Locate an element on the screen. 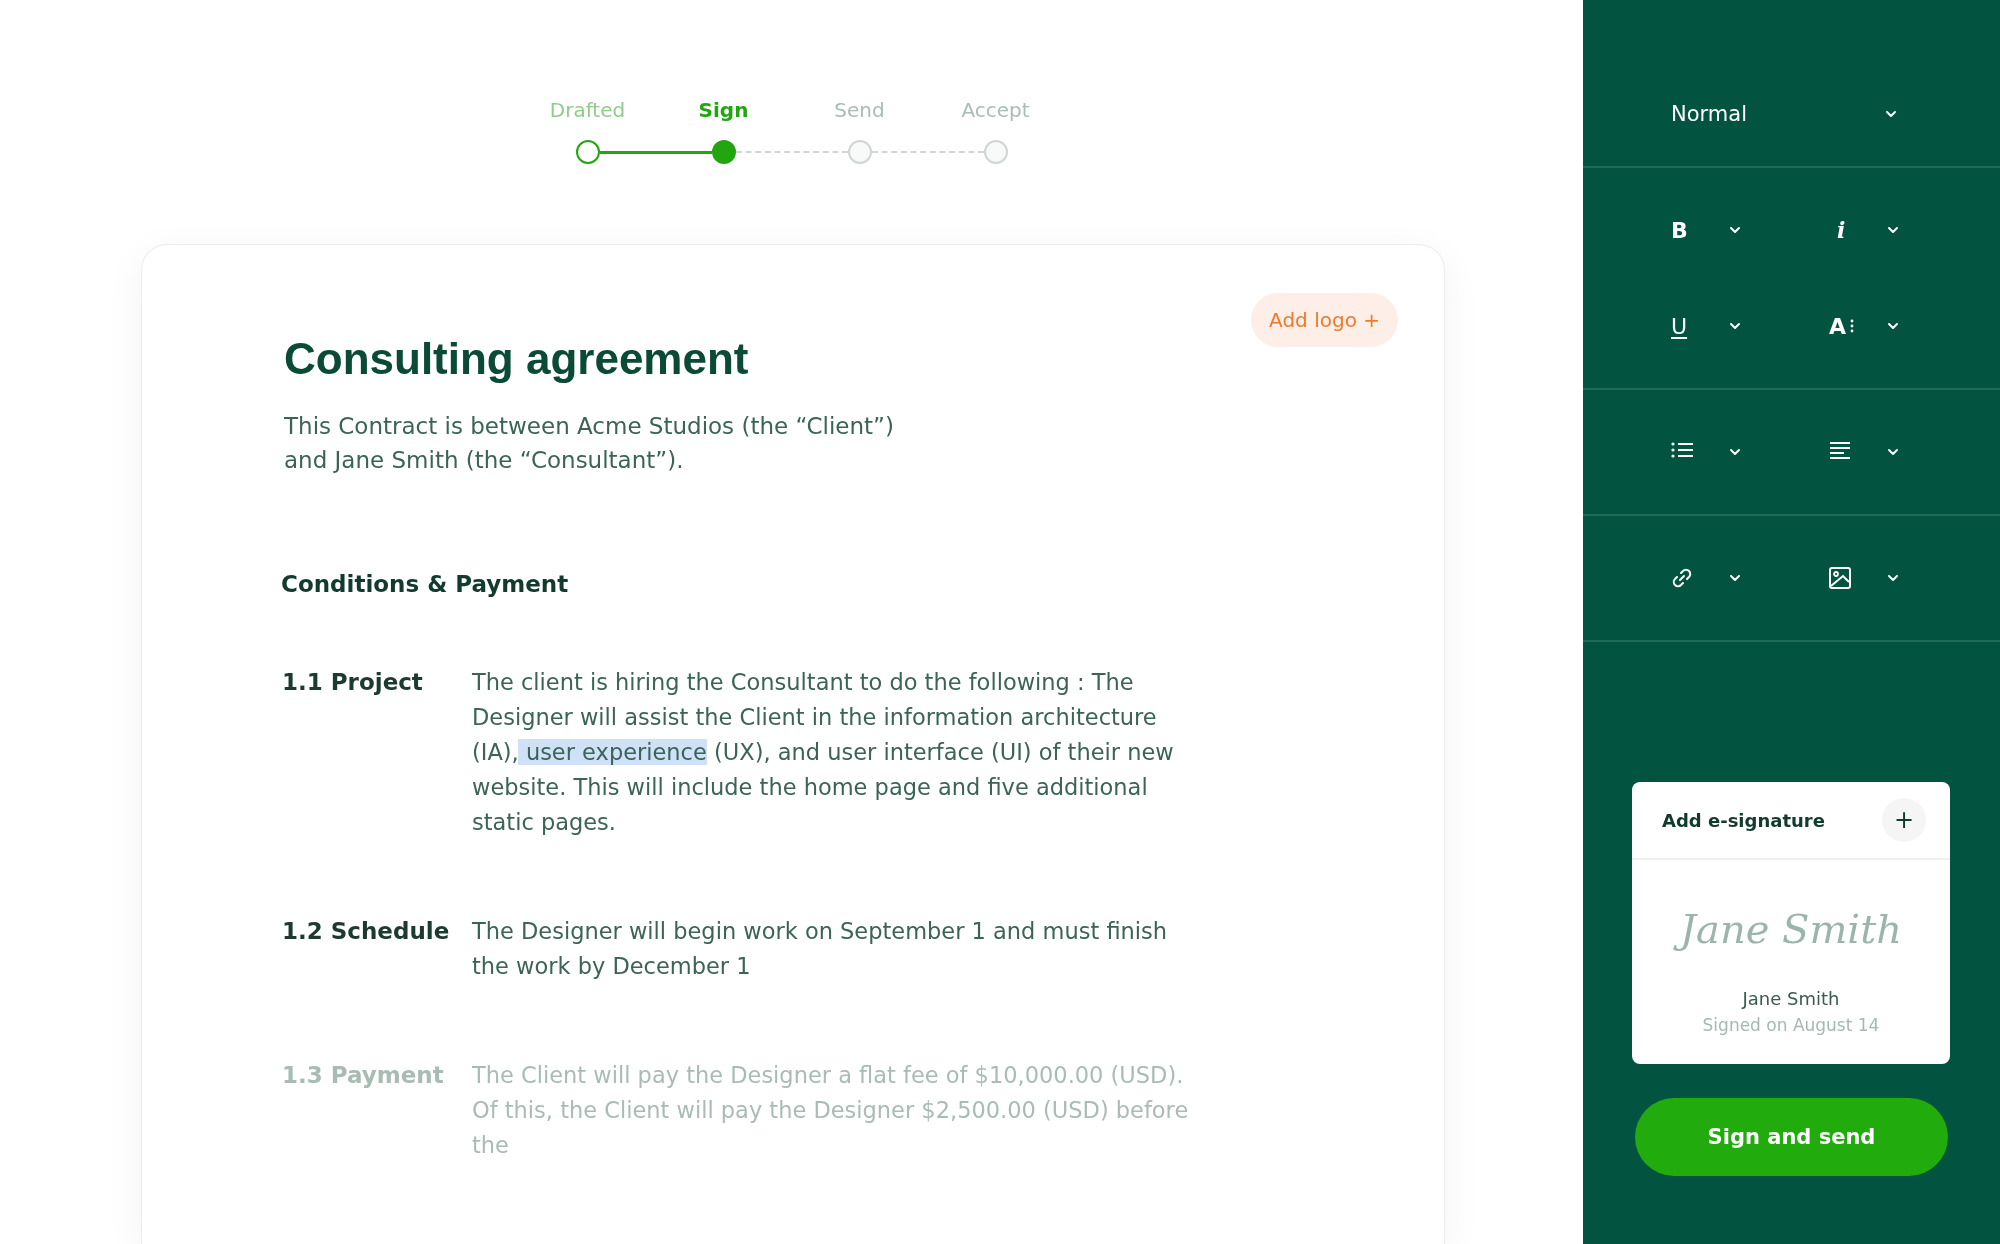  clause-label: 1.1 Project is located at coordinates (353, 682).